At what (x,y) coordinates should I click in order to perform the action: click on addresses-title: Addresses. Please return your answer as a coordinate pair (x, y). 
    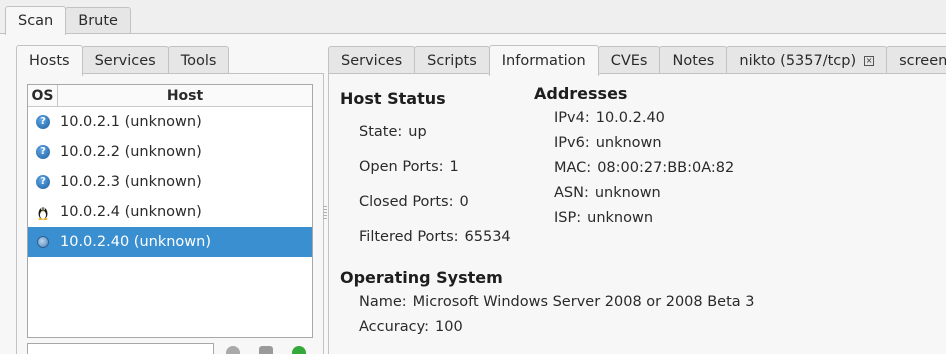
    Looking at the image, I should click on (581, 93).